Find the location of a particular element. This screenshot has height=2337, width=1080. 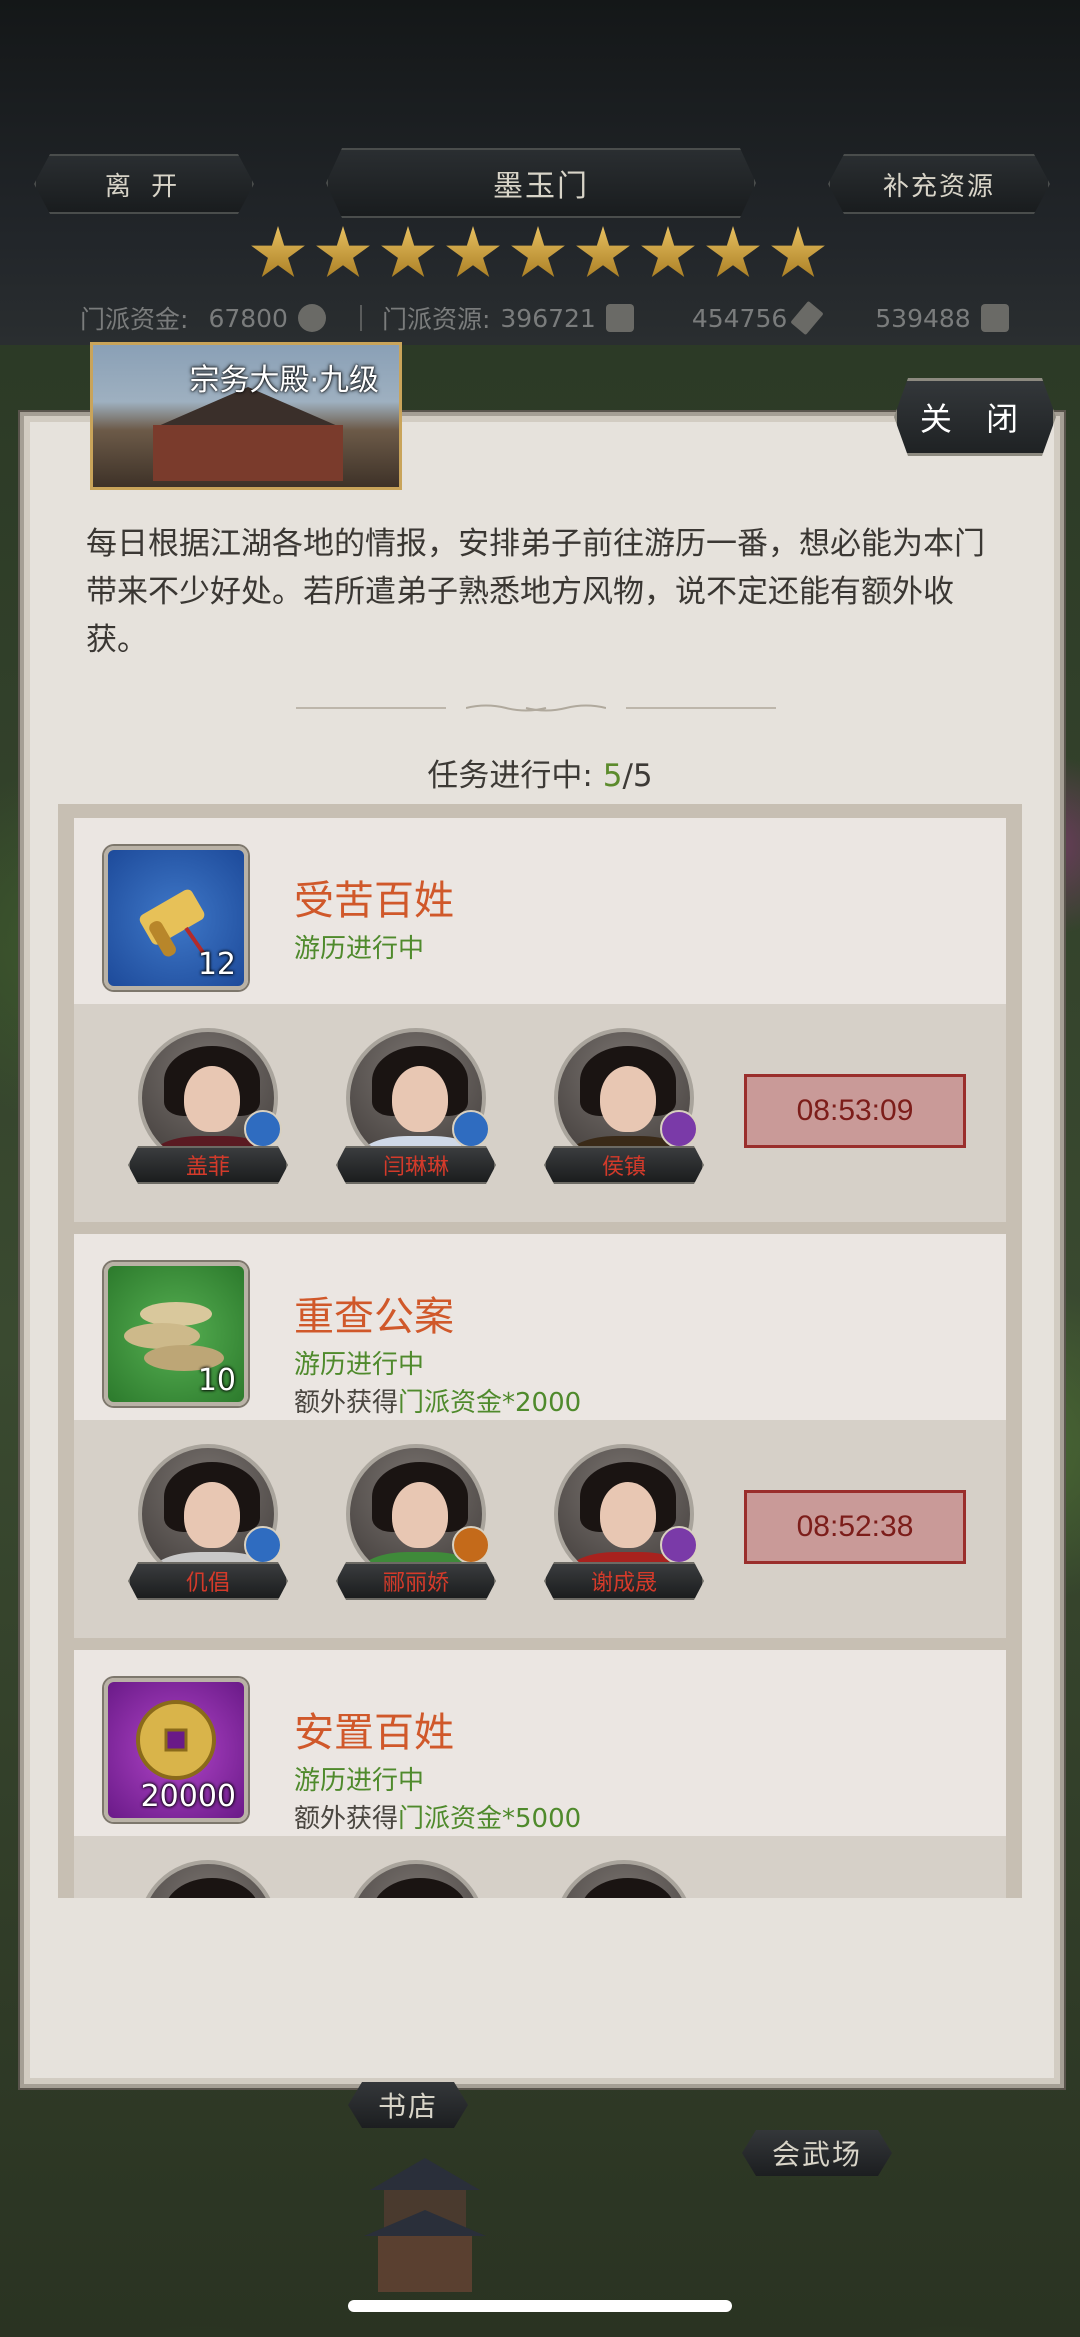

task-card: 20000 安置百姓 游历进行中 额外获得门派资金*5000 is located at coordinates (540, 1774).